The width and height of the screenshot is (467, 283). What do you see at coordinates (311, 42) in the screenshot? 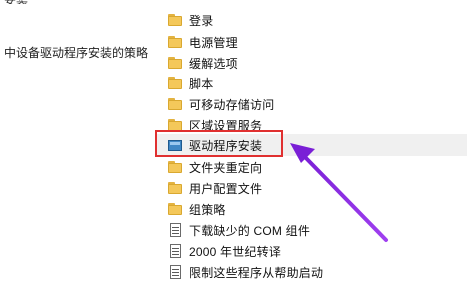
I see `tree-item-power-management: 电源管理` at bounding box center [311, 42].